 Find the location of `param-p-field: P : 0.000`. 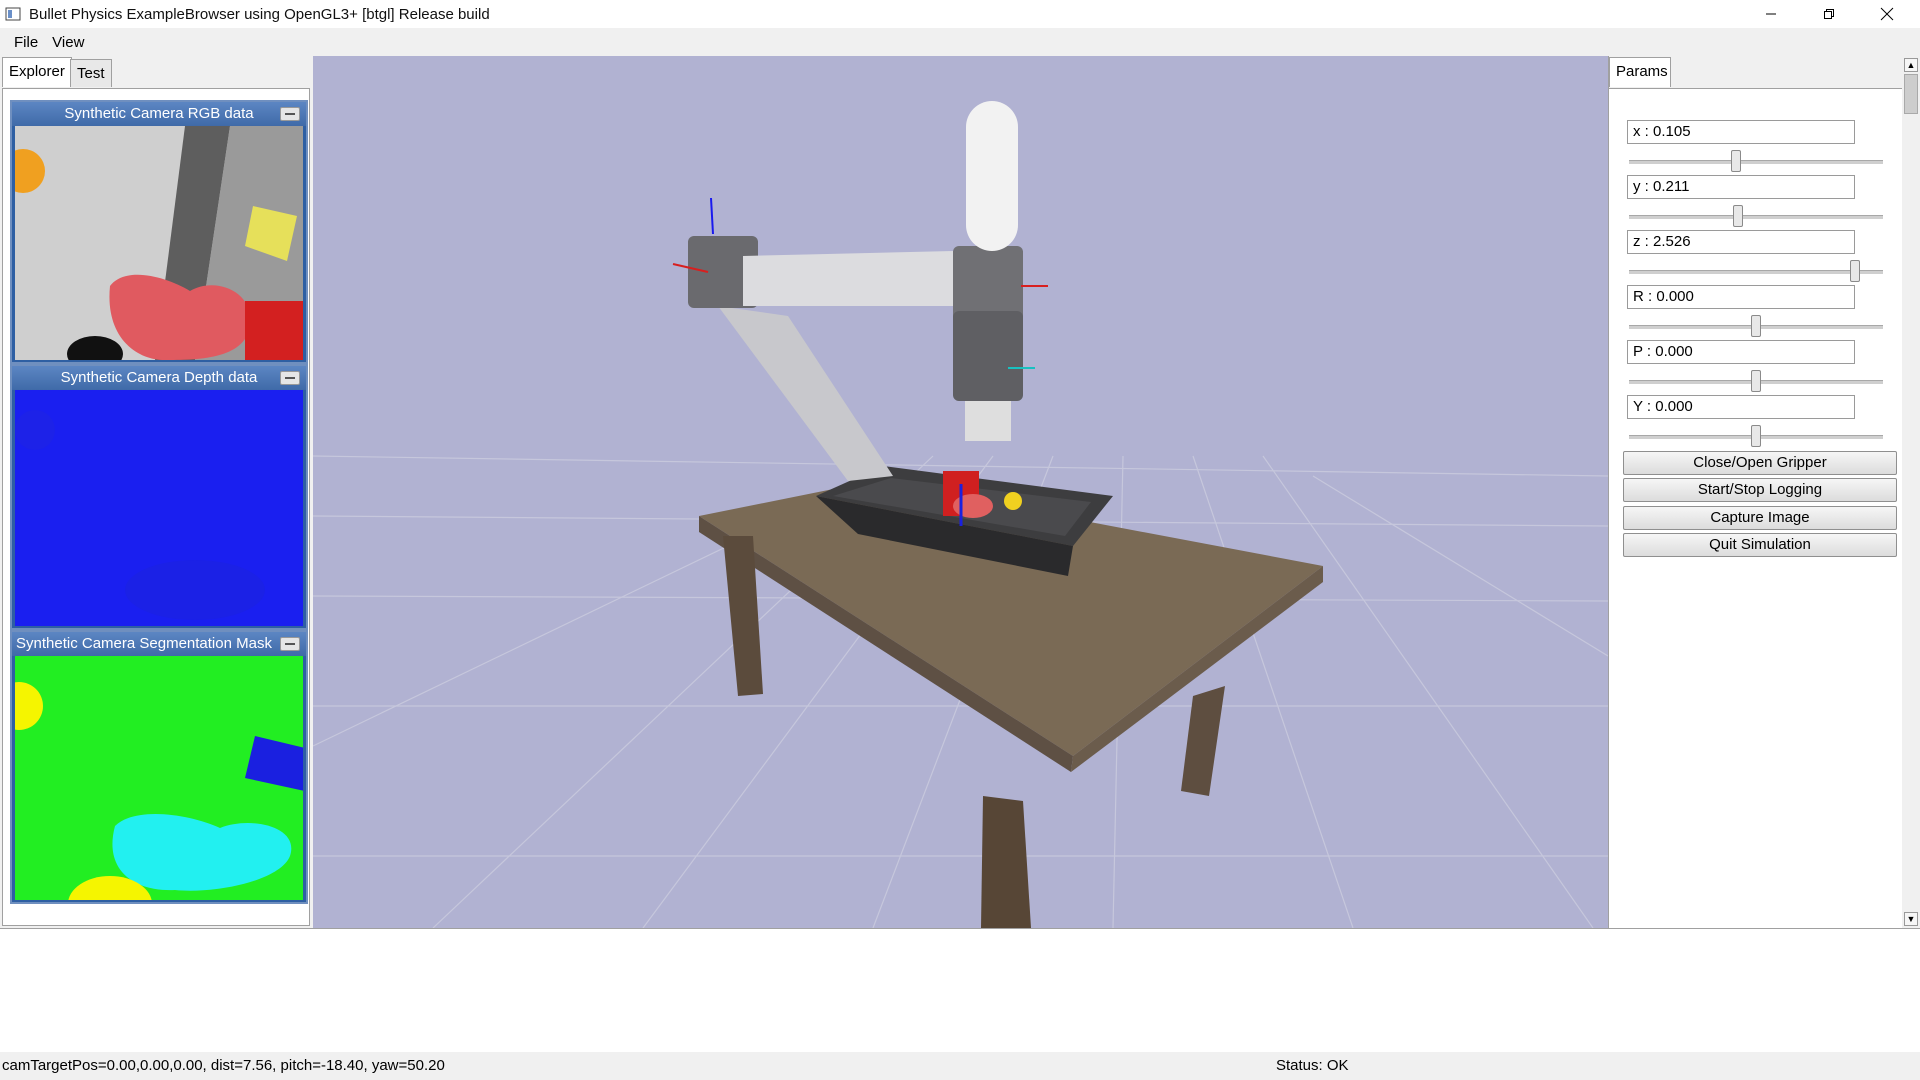

param-p-field: P : 0.000 is located at coordinates (1741, 352).